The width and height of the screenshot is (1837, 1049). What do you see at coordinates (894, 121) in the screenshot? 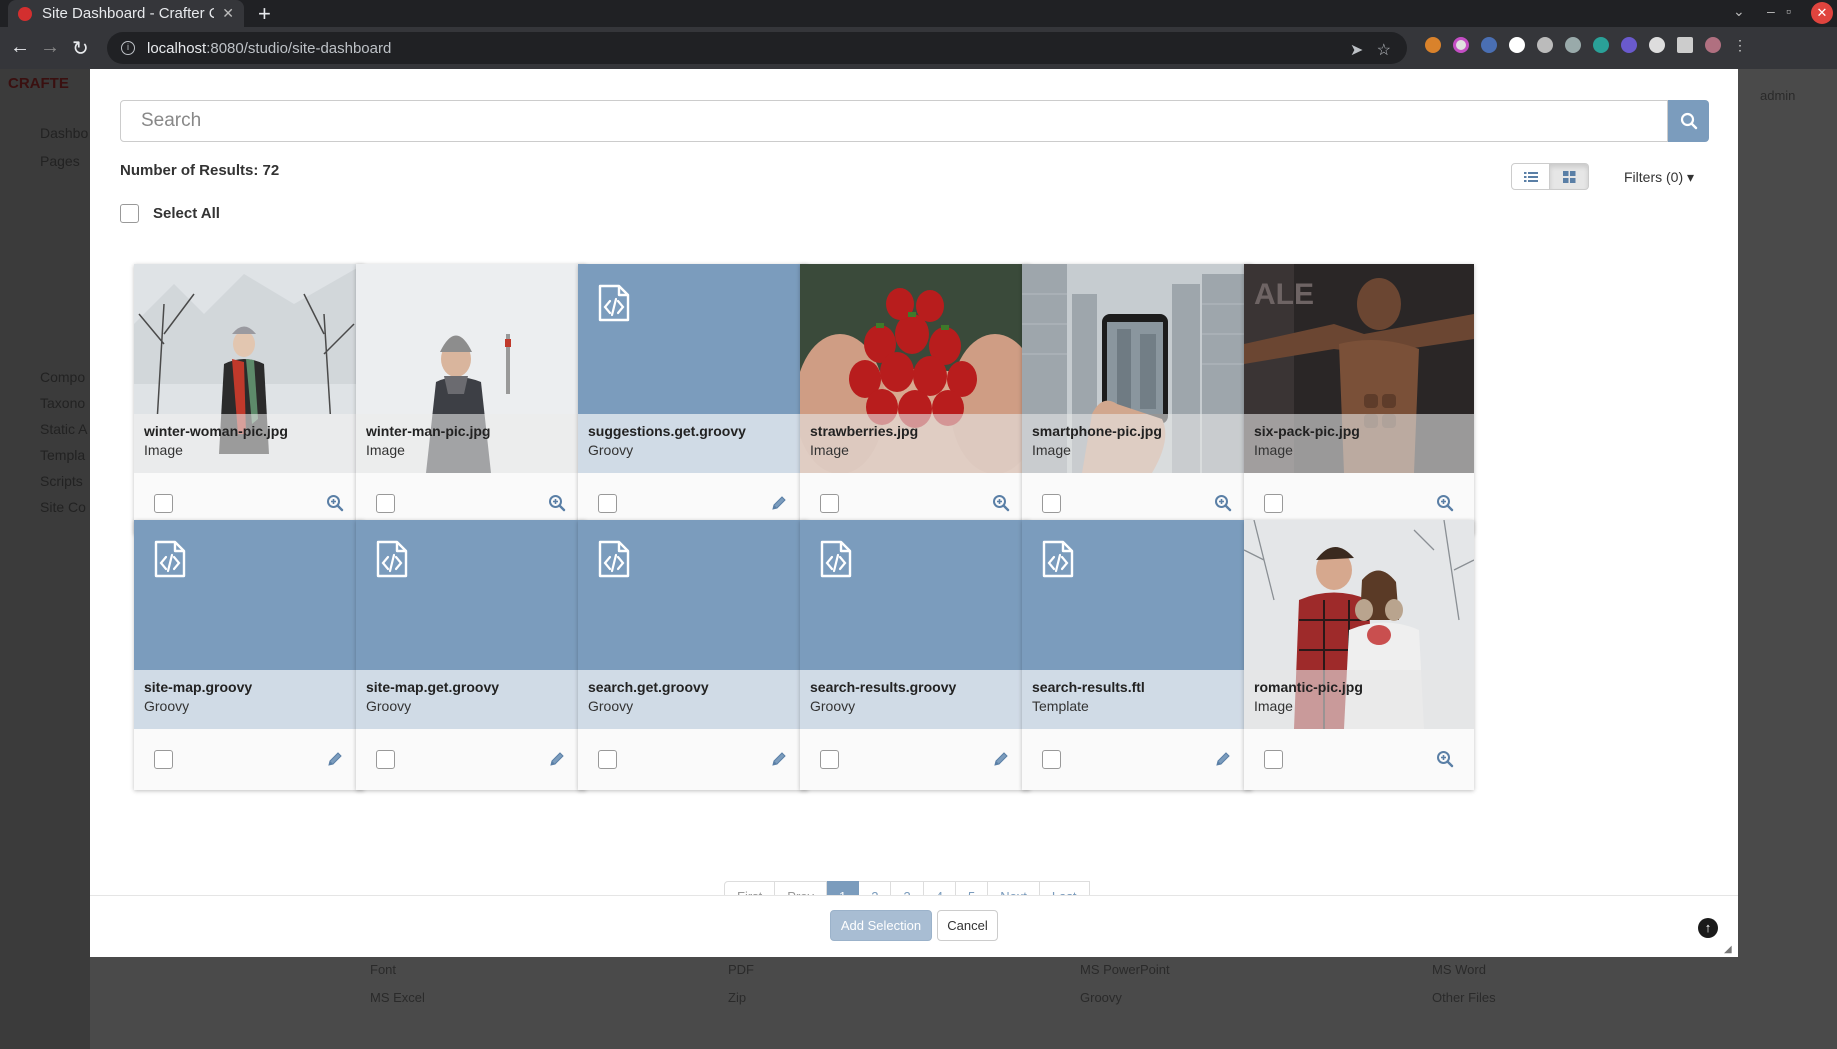
I see `search-input` at bounding box center [894, 121].